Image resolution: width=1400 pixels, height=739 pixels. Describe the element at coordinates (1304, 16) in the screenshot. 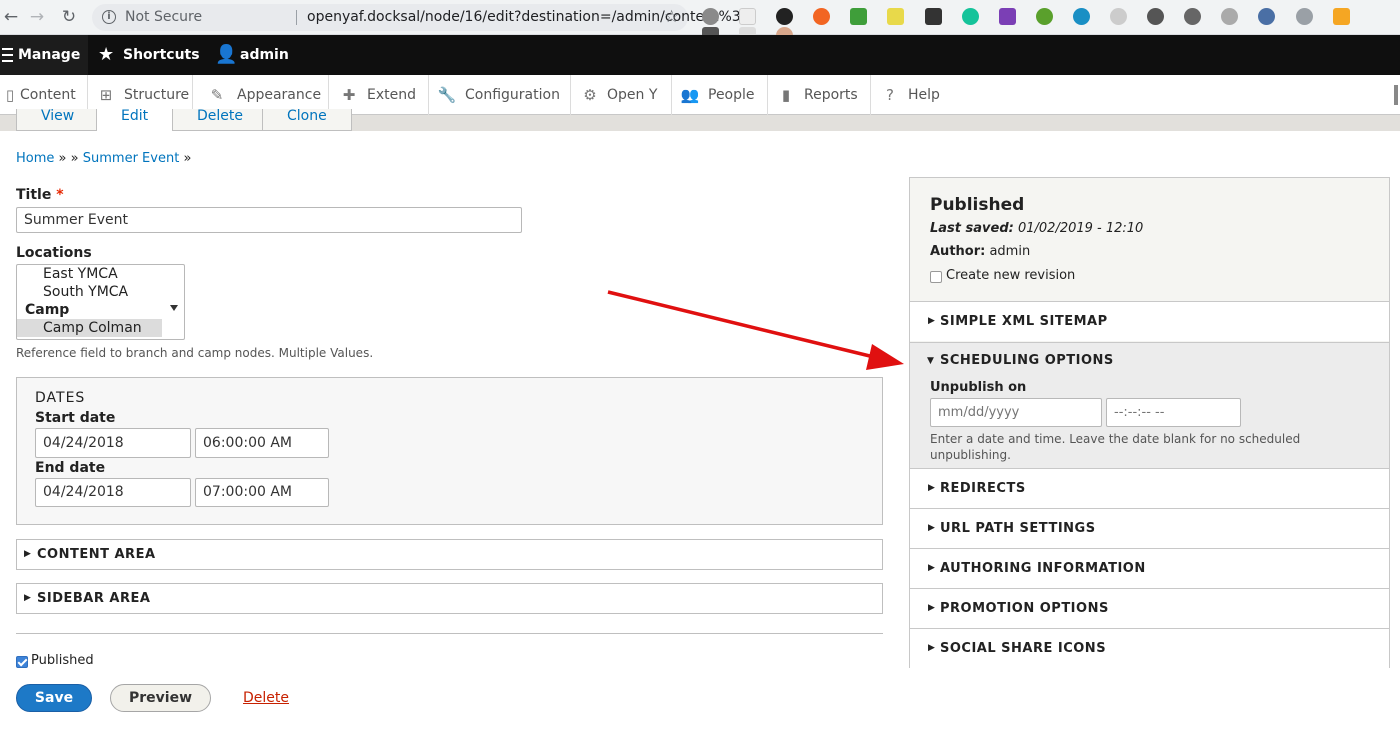

I see `vue-icon` at that location.